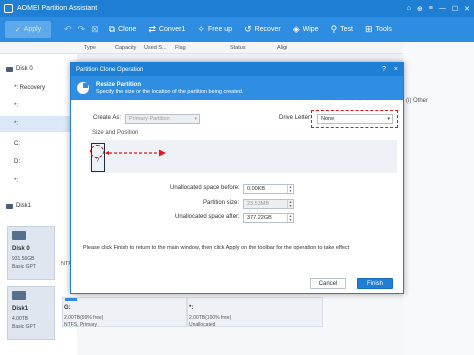  What do you see at coordinates (172, 29) in the screenshot?
I see `toolbar-convert-label: Conver1` at bounding box center [172, 29].